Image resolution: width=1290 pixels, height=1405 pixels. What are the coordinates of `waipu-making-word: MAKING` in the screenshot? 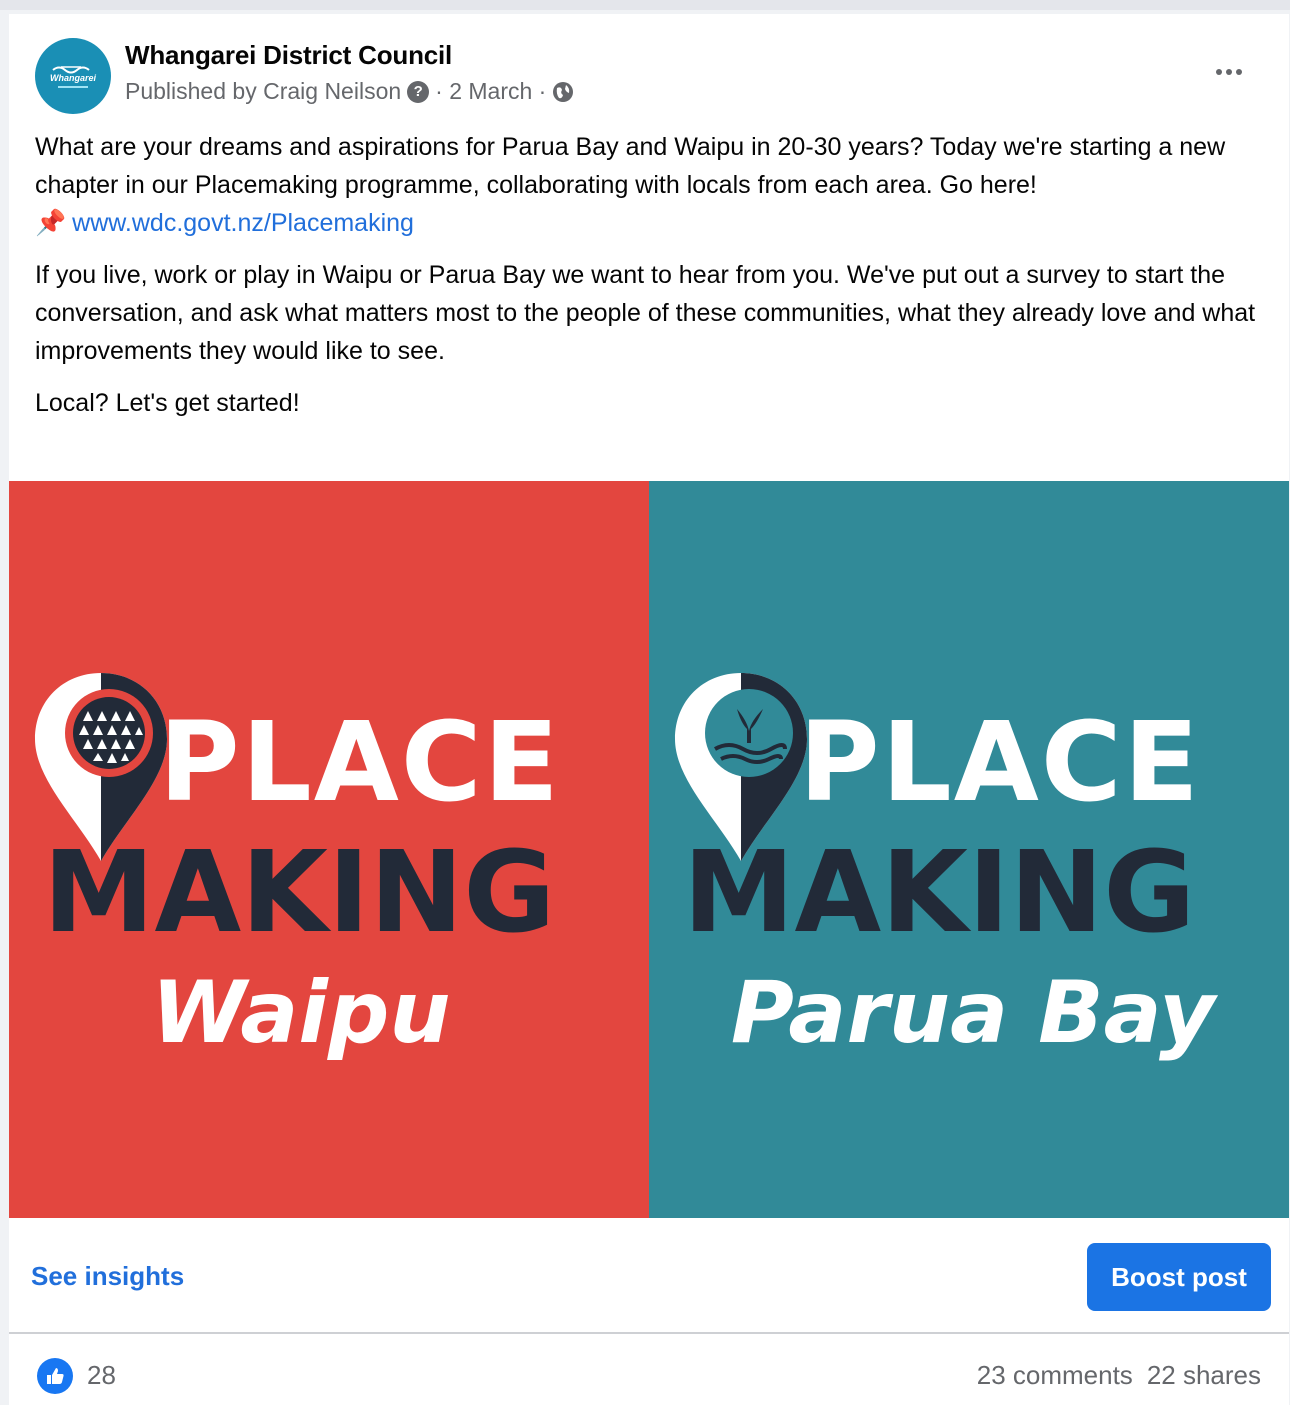 It's located at (299, 893).